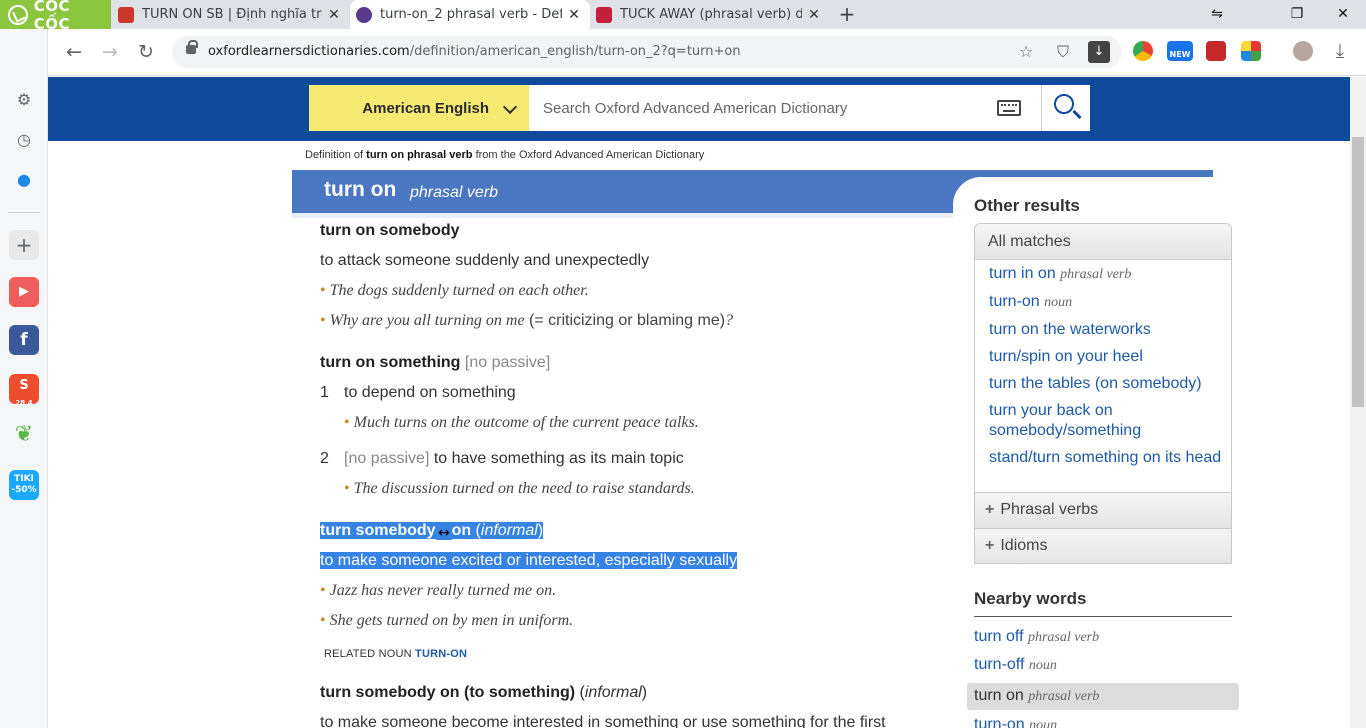 Image resolution: width=1366 pixels, height=728 pixels. I want to click on browser-brand: CỐC CỐC, so click(52, 16).